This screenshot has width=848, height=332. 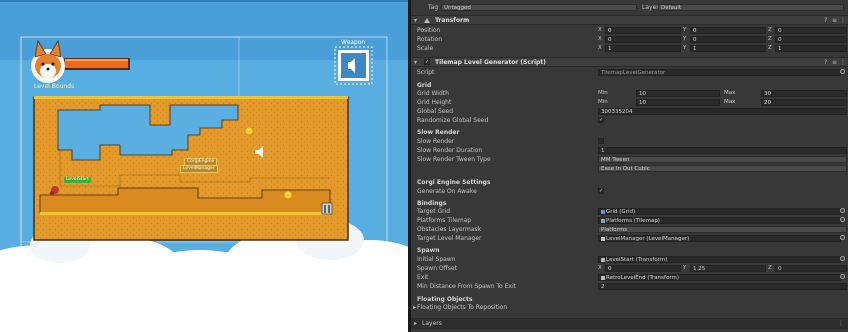 What do you see at coordinates (97, 64) in the screenshot?
I see `health-bar` at bounding box center [97, 64].